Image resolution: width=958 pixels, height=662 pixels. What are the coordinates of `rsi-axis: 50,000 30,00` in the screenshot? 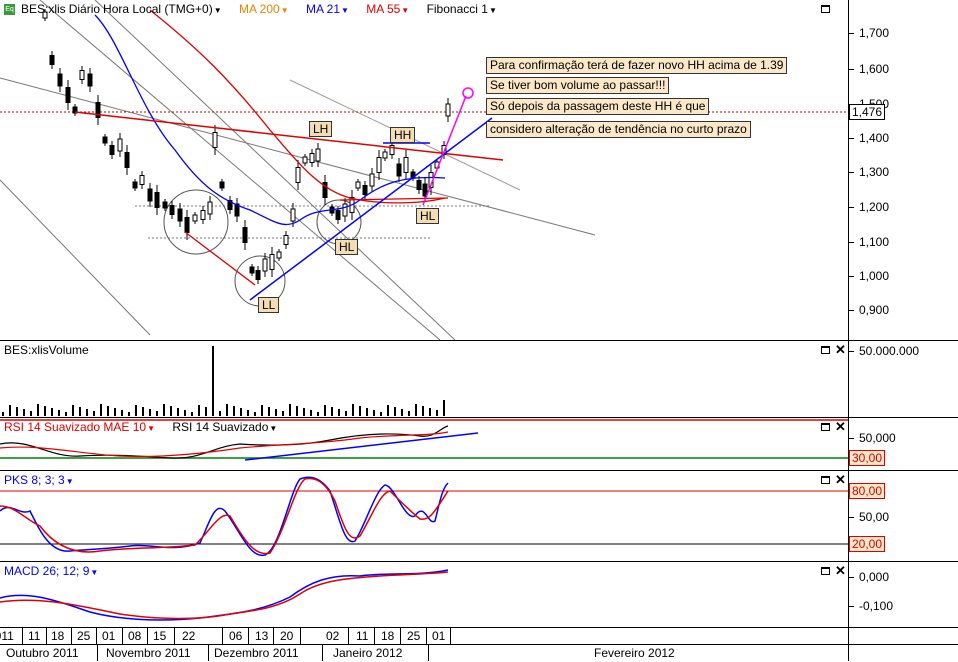 It's located at (903, 444).